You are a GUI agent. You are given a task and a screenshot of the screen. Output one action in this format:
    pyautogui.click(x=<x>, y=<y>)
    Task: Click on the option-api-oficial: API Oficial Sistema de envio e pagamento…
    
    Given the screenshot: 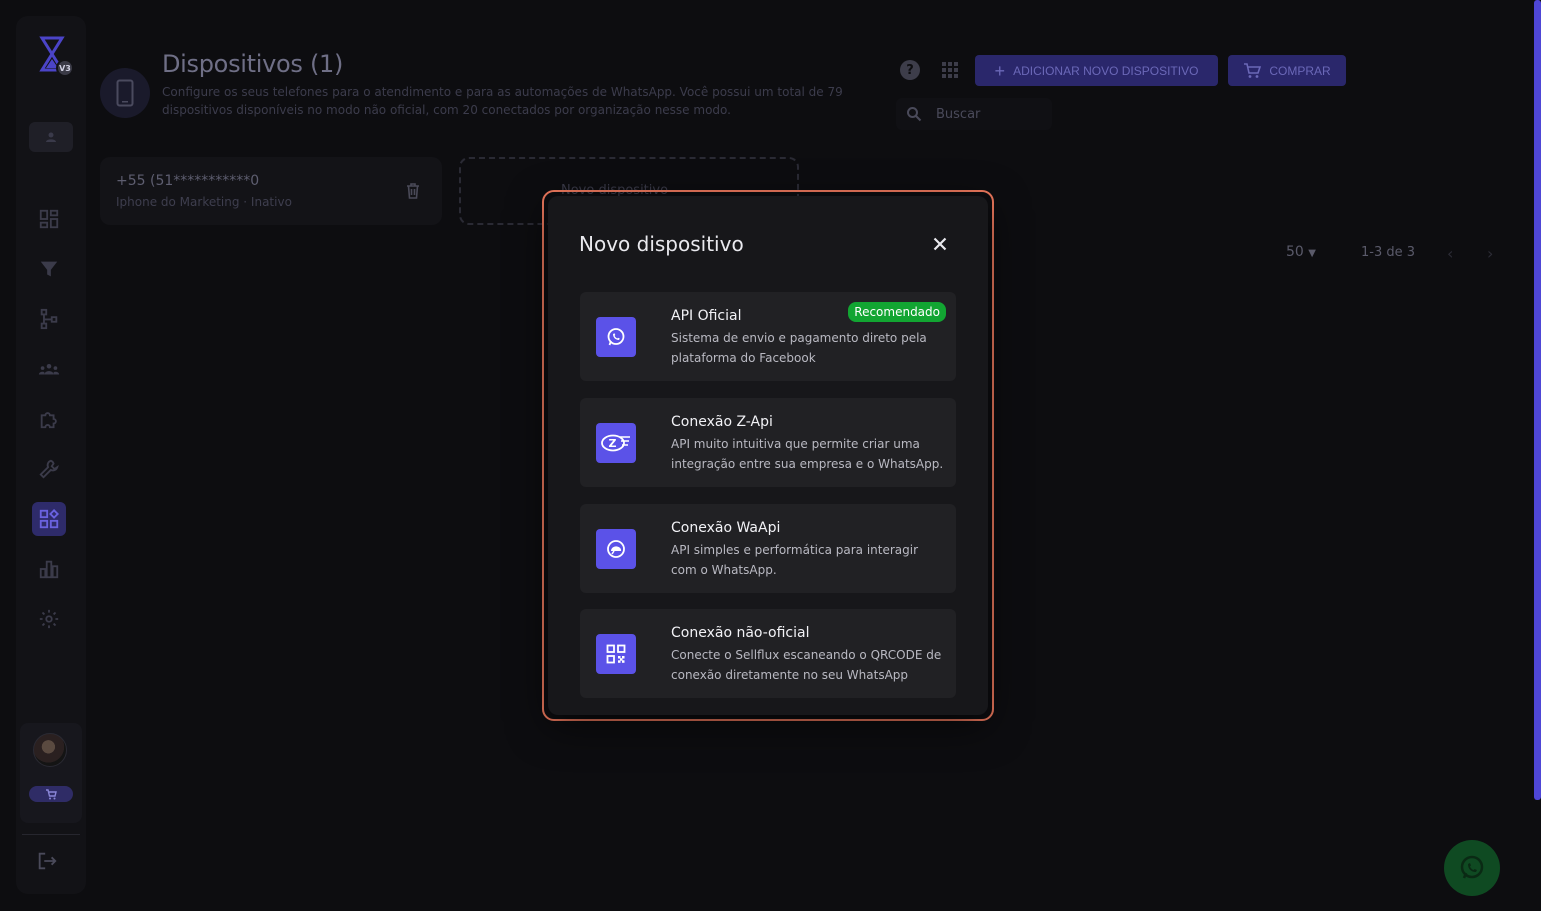 What is the action you would take?
    pyautogui.click(x=768, y=336)
    